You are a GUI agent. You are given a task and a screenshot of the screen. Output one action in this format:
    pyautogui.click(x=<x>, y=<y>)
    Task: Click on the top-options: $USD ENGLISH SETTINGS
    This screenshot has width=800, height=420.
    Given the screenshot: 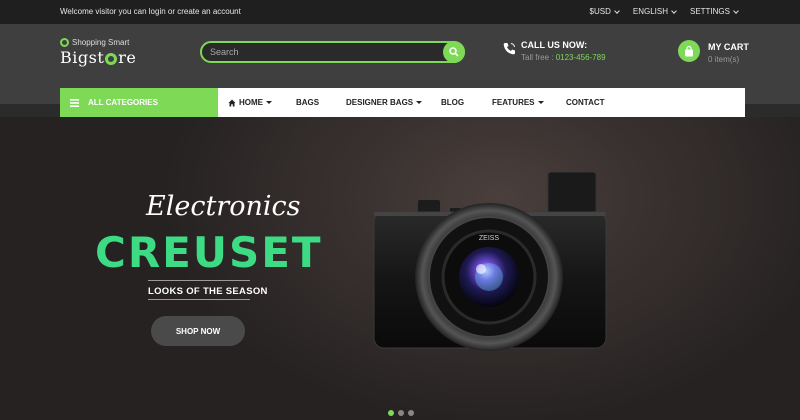 What is the action you would take?
    pyautogui.click(x=664, y=11)
    